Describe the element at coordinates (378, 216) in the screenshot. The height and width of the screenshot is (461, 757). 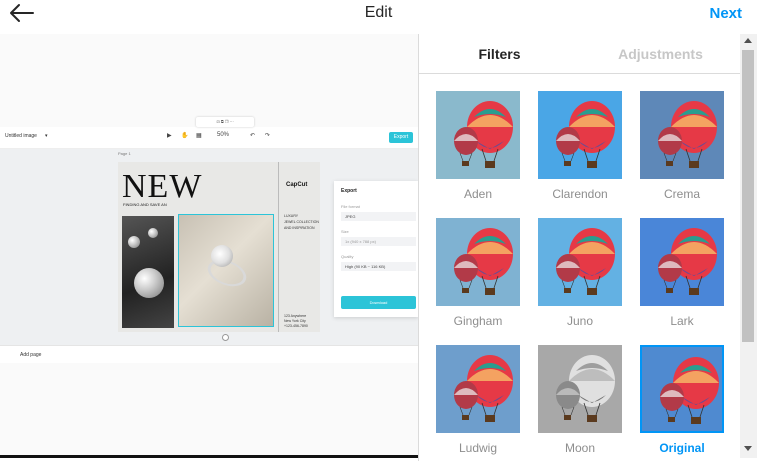
I see `file-format-field: JPEG` at that location.